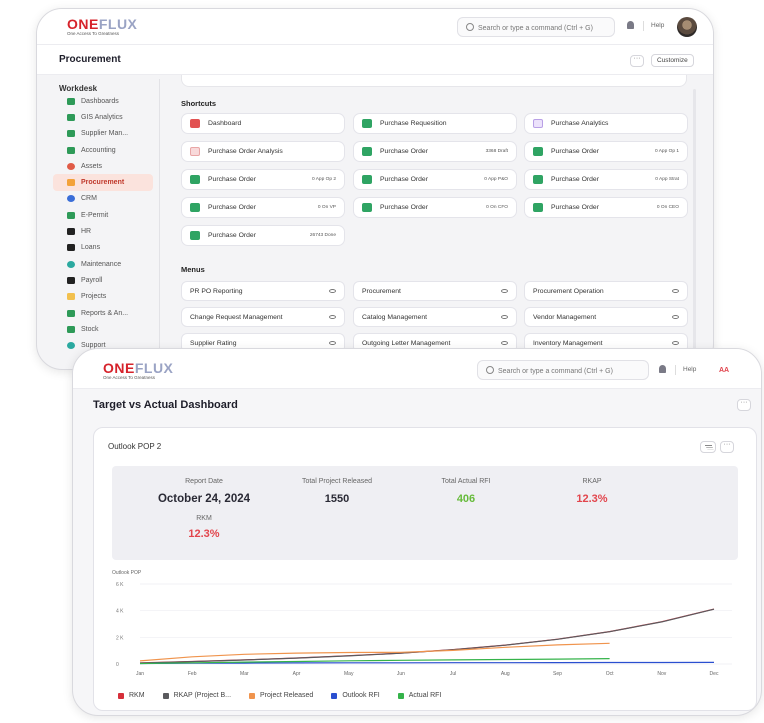  What do you see at coordinates (263, 235) in the screenshot?
I see `shortcut-tile: Purchase Order 26743 Done` at bounding box center [263, 235].